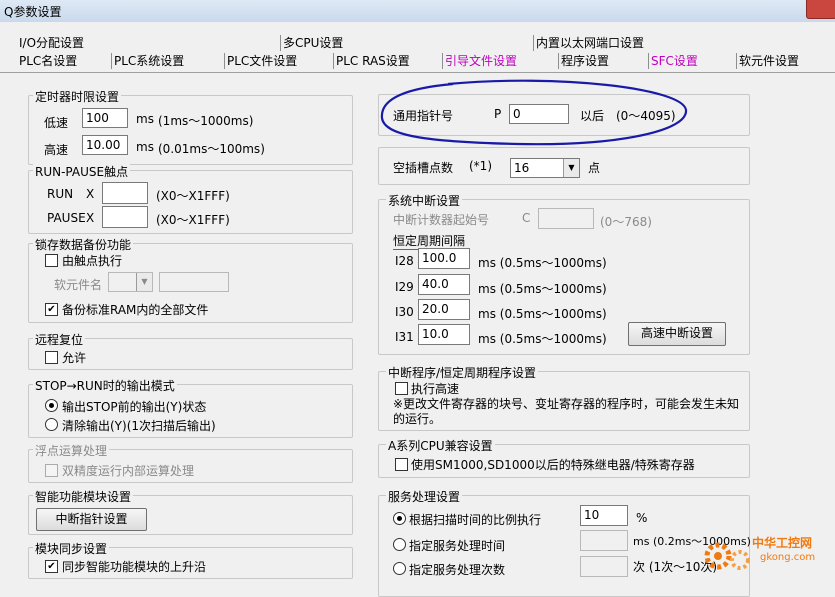 This screenshot has height=597, width=835. Describe the element at coordinates (480, 166) in the screenshot. I see `empty-slot-note: (*1)` at that location.